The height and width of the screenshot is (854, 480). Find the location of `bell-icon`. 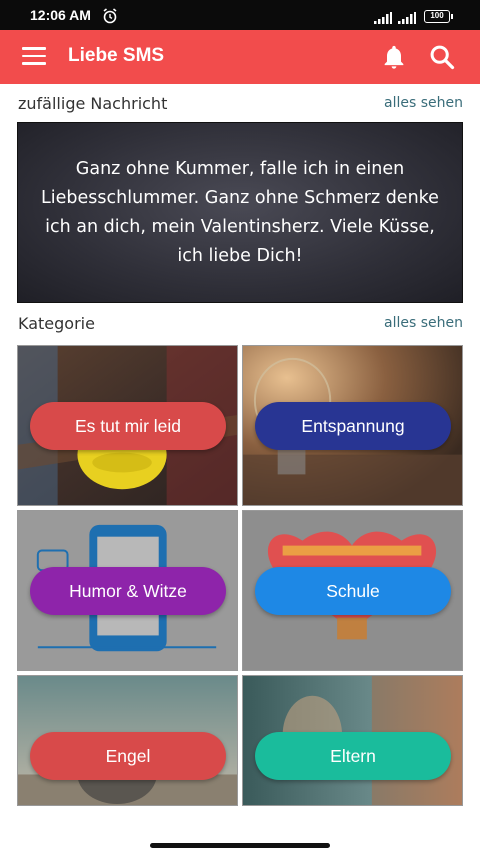

bell-icon is located at coordinates (394, 59).